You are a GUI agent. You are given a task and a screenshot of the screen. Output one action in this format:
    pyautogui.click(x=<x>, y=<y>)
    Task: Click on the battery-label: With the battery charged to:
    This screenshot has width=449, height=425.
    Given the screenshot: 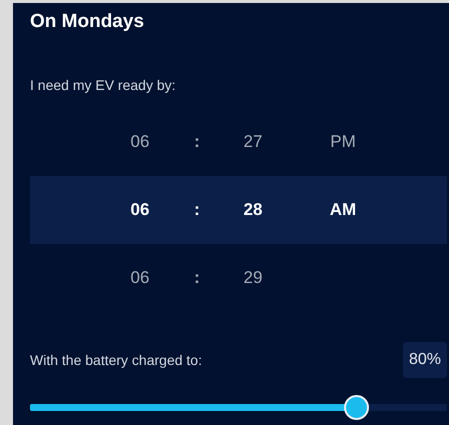 What is the action you would take?
    pyautogui.click(x=116, y=360)
    